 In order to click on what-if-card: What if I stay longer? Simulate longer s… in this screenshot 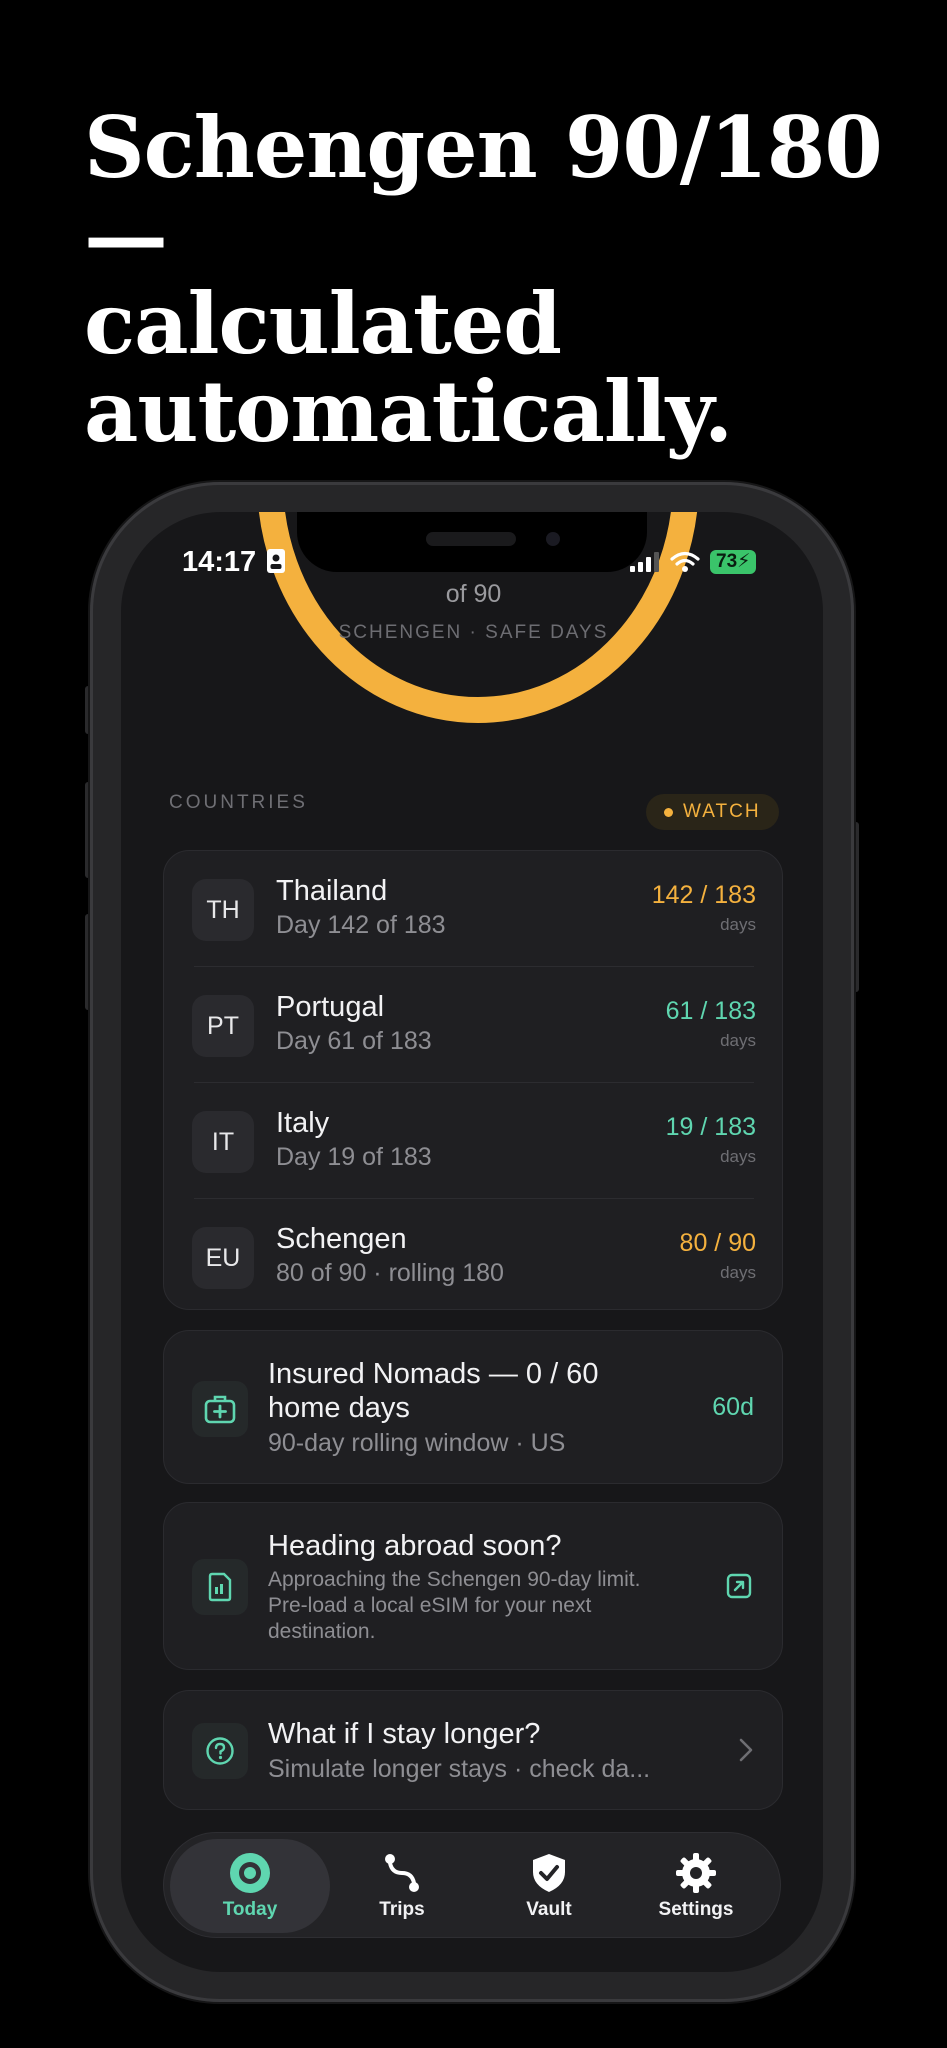, I will do `click(473, 1750)`.